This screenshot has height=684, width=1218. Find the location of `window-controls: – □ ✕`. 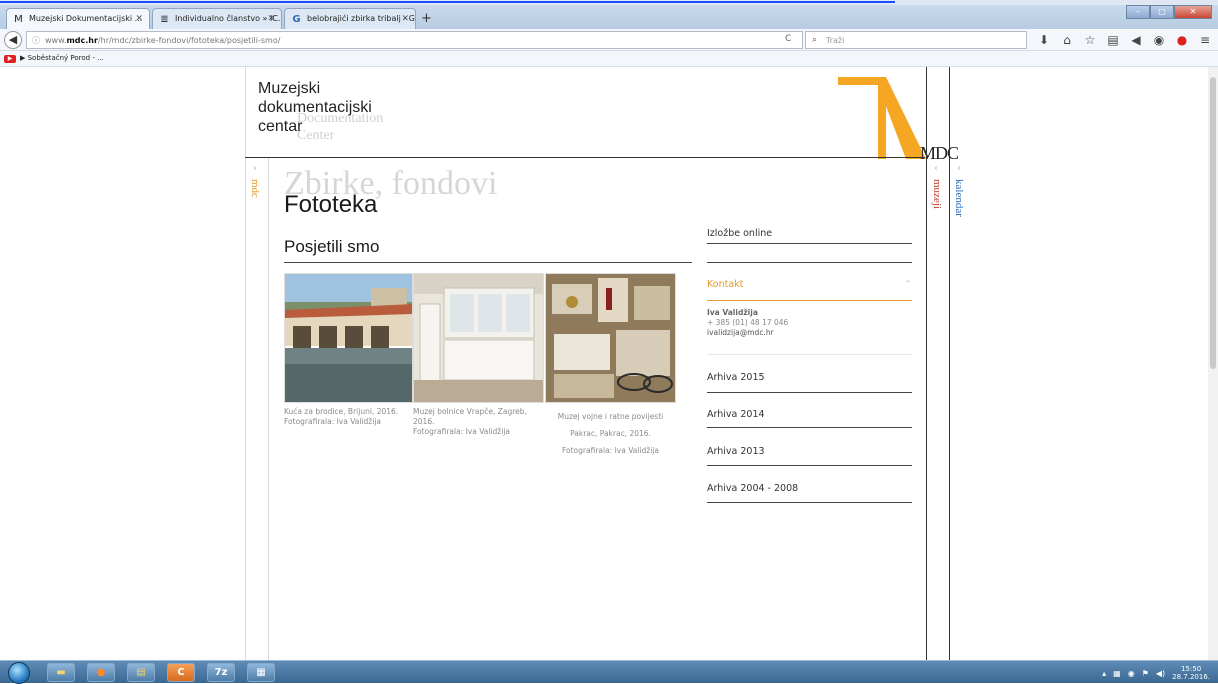

window-controls: – □ ✕ is located at coordinates (1169, 12).